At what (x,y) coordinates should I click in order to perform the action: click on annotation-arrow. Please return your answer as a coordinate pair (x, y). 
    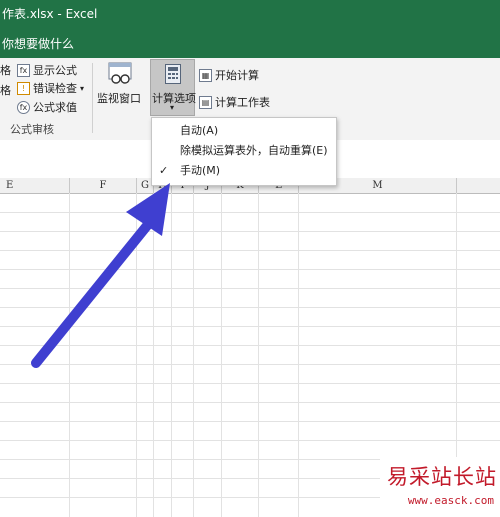
    Looking at the image, I should click on (100, 275).